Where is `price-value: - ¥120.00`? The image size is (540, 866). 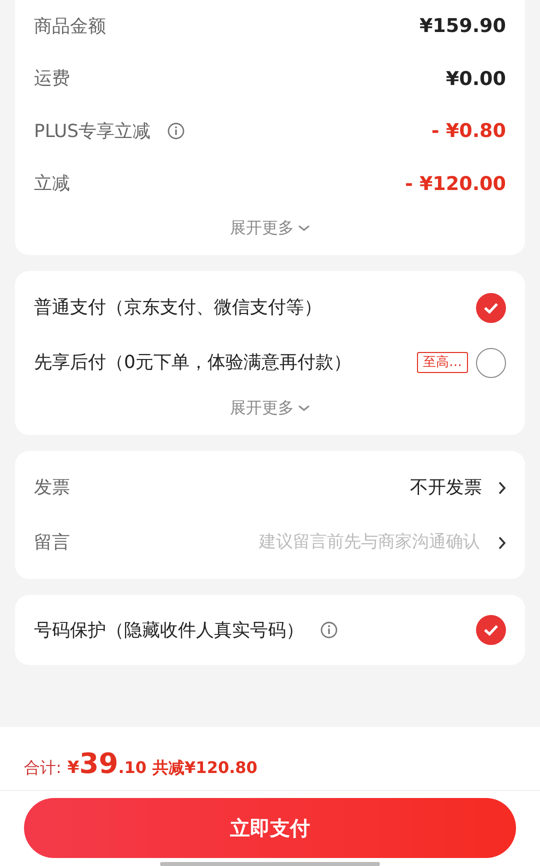
price-value: - ¥120.00 is located at coordinates (455, 184).